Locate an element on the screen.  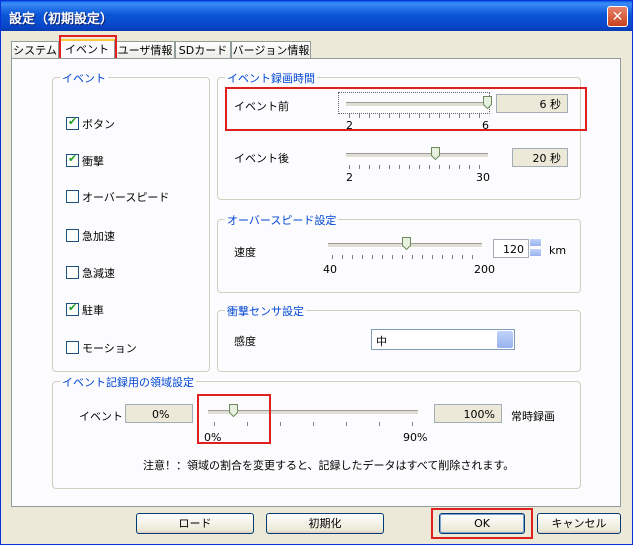
checkbox-parking-label: 駐車 is located at coordinates (93, 310).